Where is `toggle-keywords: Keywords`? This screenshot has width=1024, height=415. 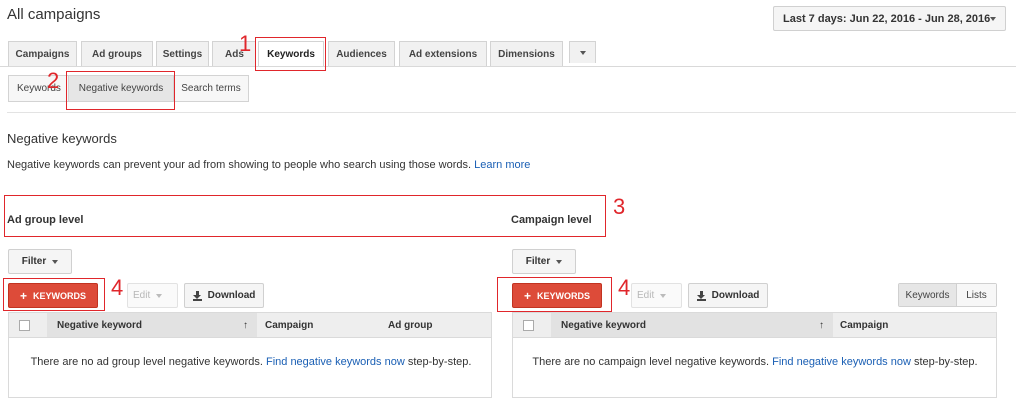
toggle-keywords: Keywords is located at coordinates (928, 295).